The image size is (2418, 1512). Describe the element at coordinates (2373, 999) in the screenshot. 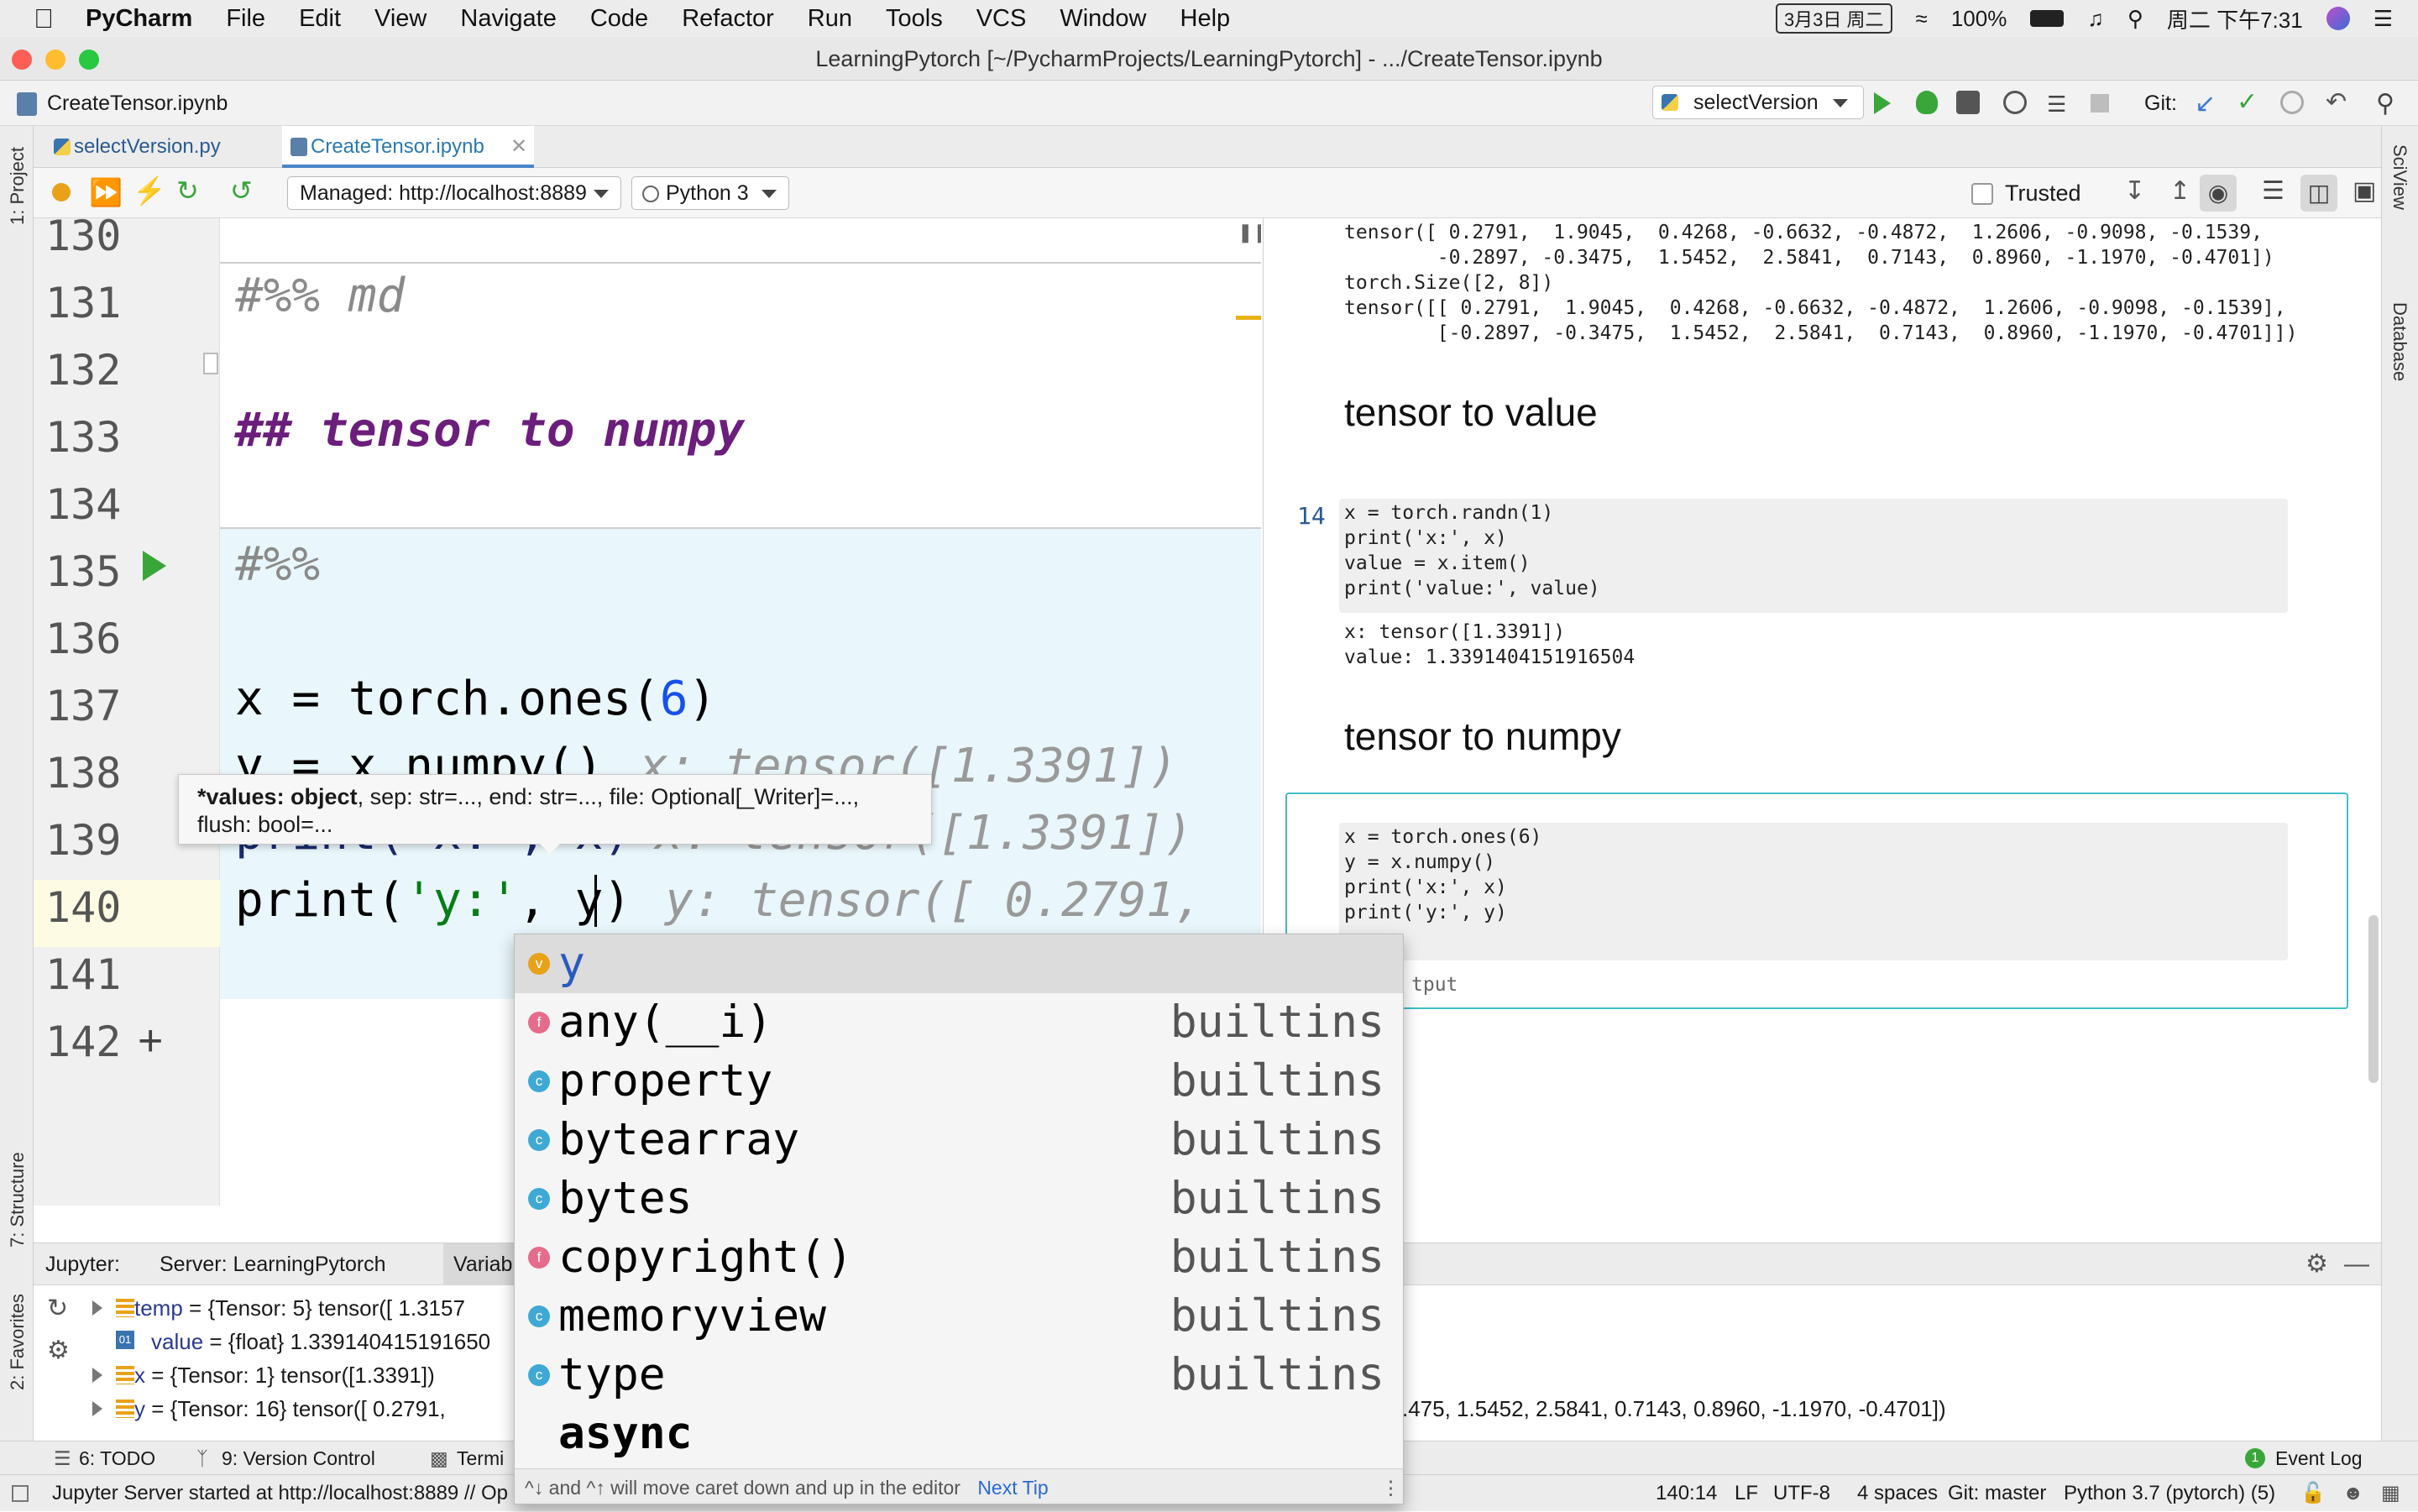

I see `preview-scrollbar` at that location.